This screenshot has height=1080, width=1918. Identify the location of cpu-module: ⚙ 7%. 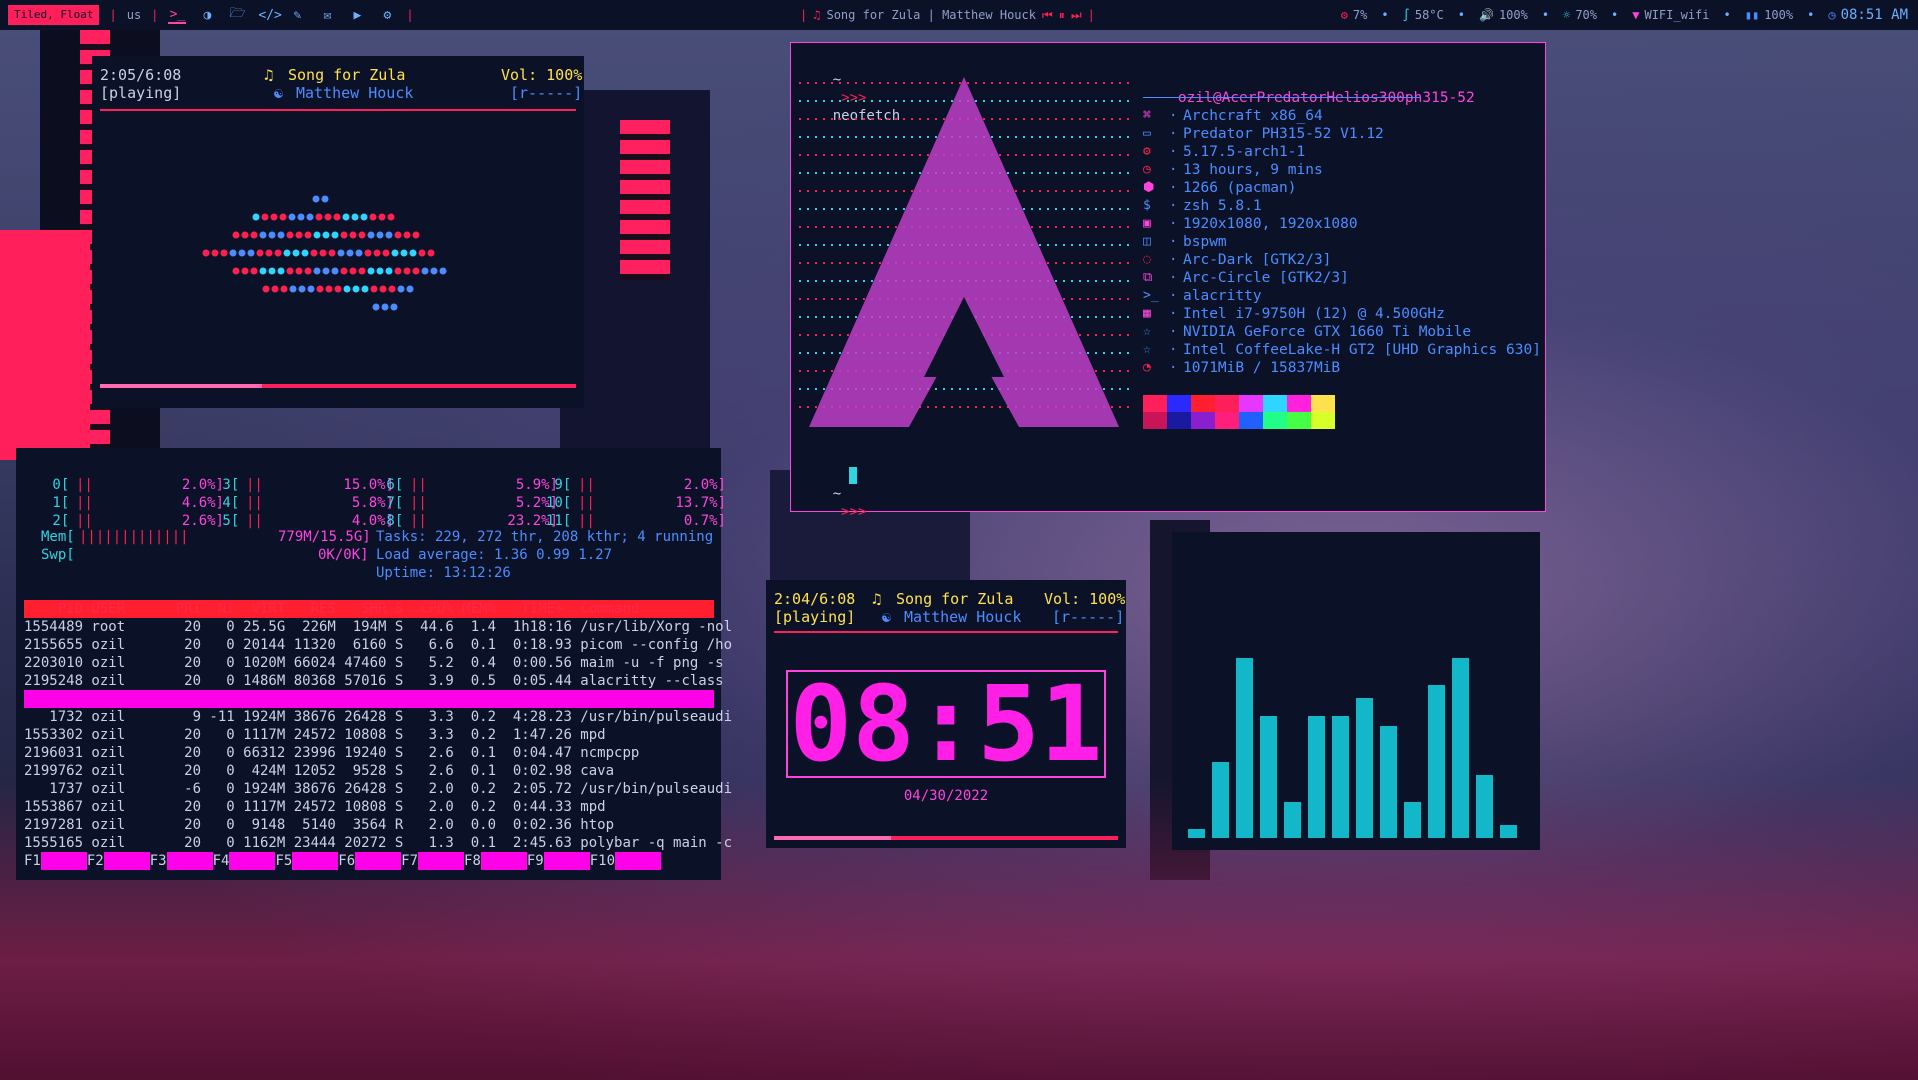
(1354, 15).